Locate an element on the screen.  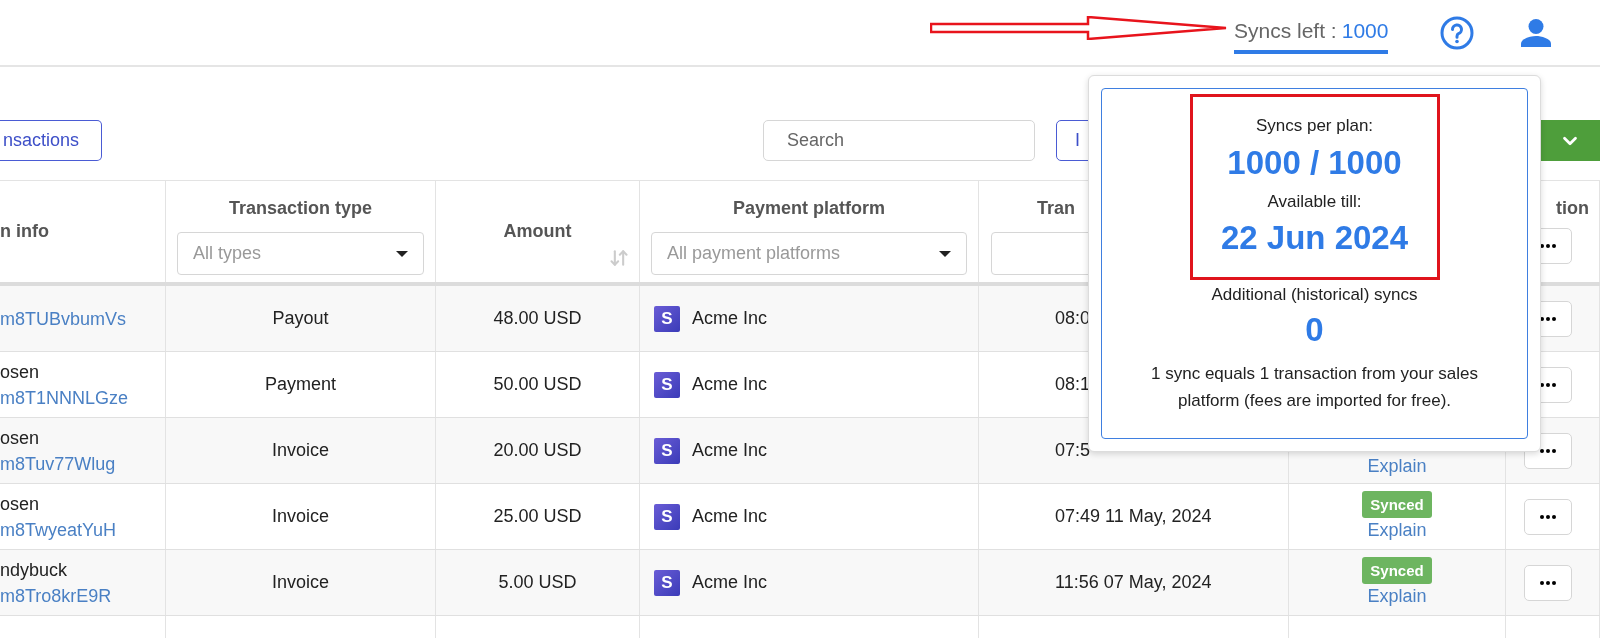
transaction-date: 11:56 07 May, 2024 is located at coordinates (1133, 582).